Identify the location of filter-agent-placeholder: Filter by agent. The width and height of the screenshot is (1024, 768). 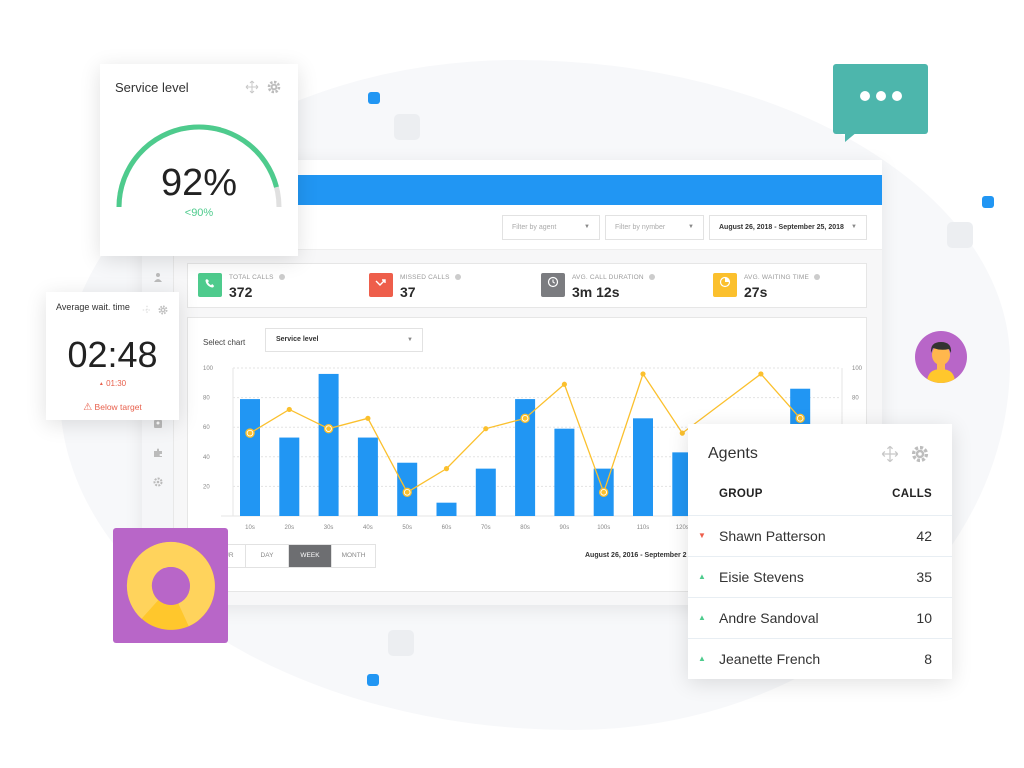
(534, 227).